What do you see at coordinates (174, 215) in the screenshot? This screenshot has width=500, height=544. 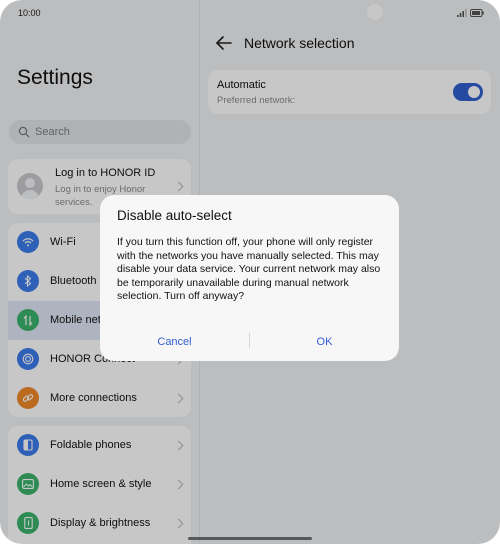 I see `dialog-title: Disable auto-select` at bounding box center [174, 215].